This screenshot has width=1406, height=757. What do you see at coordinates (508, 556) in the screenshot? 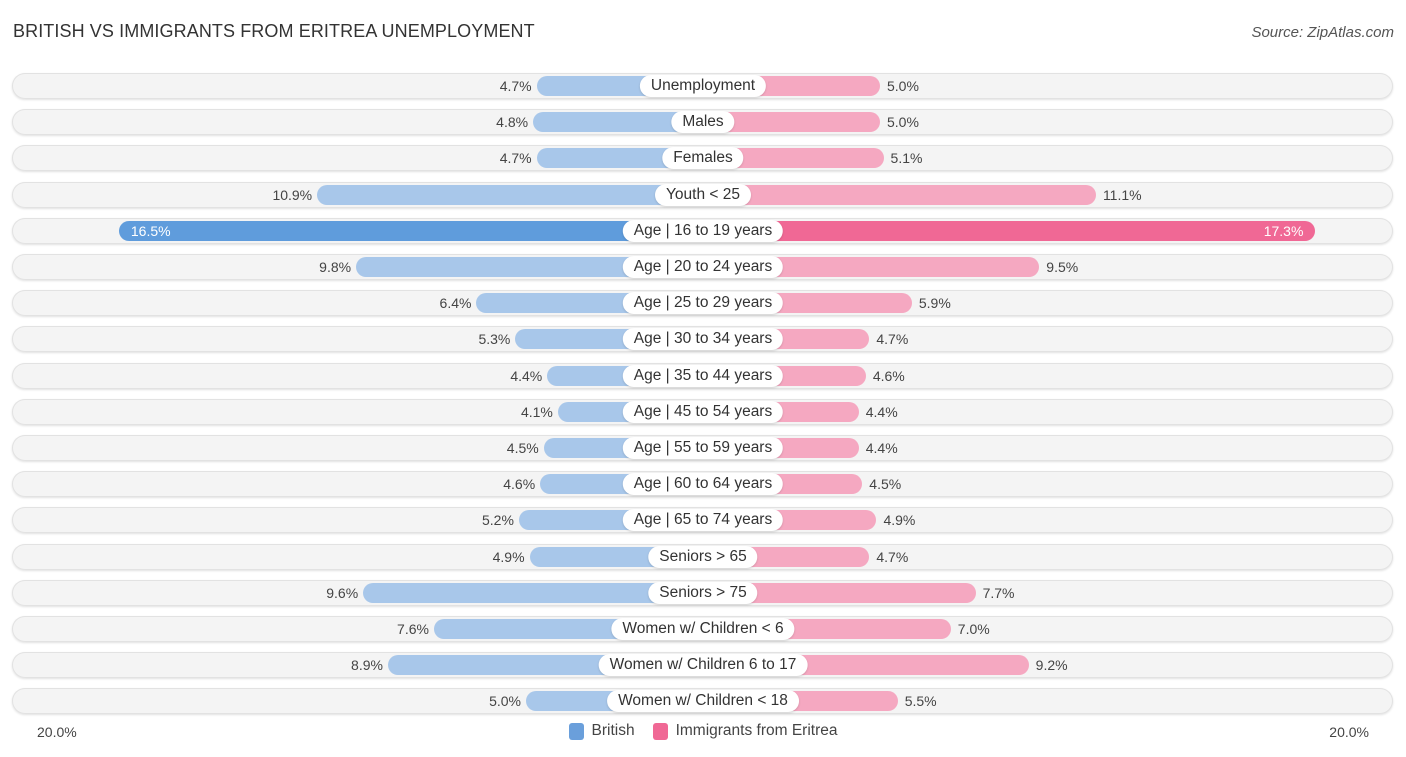
I see `value-label-british: 4.9%` at bounding box center [508, 556].